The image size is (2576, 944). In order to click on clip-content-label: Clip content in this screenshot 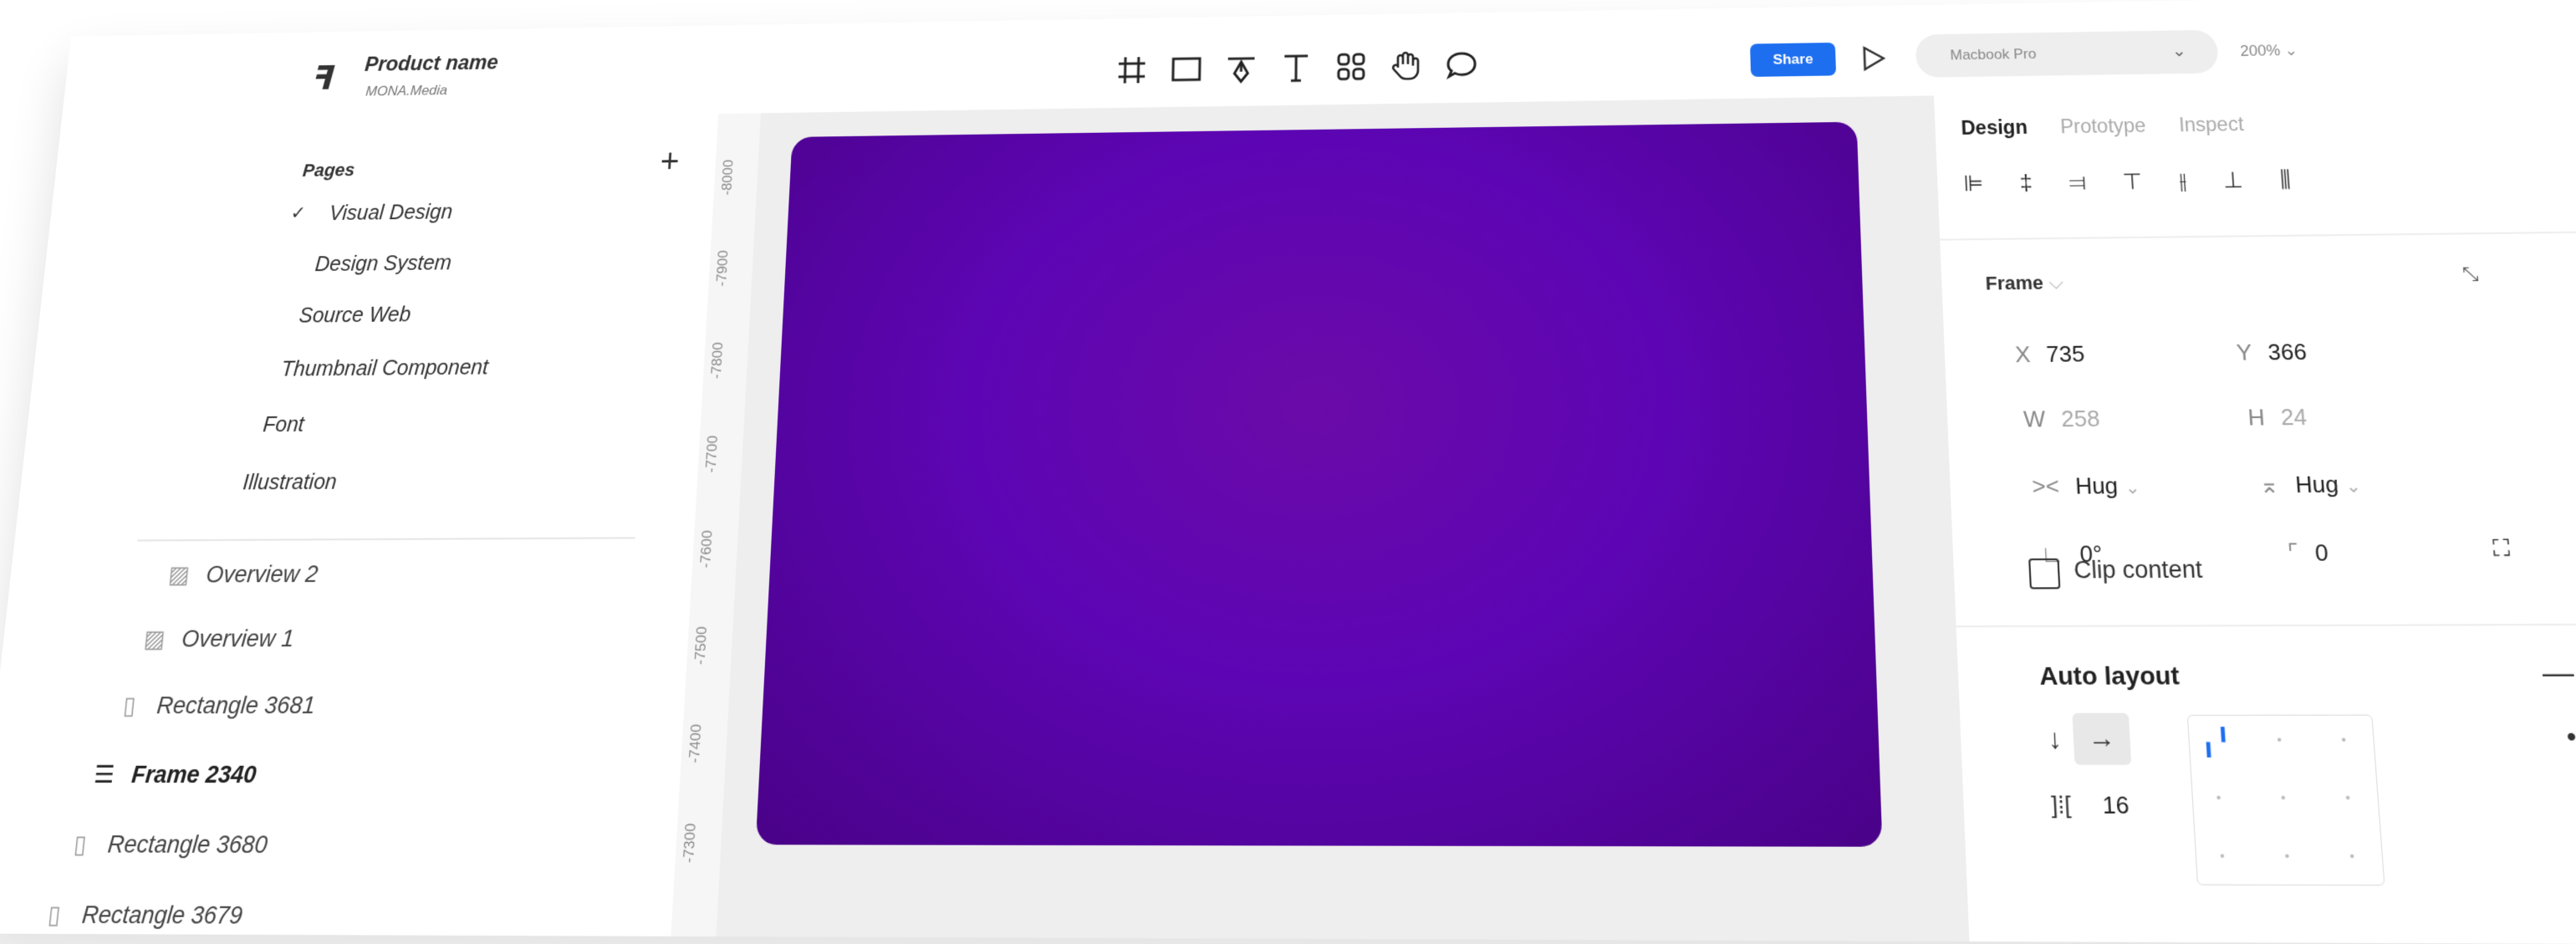, I will do `click(2139, 570)`.